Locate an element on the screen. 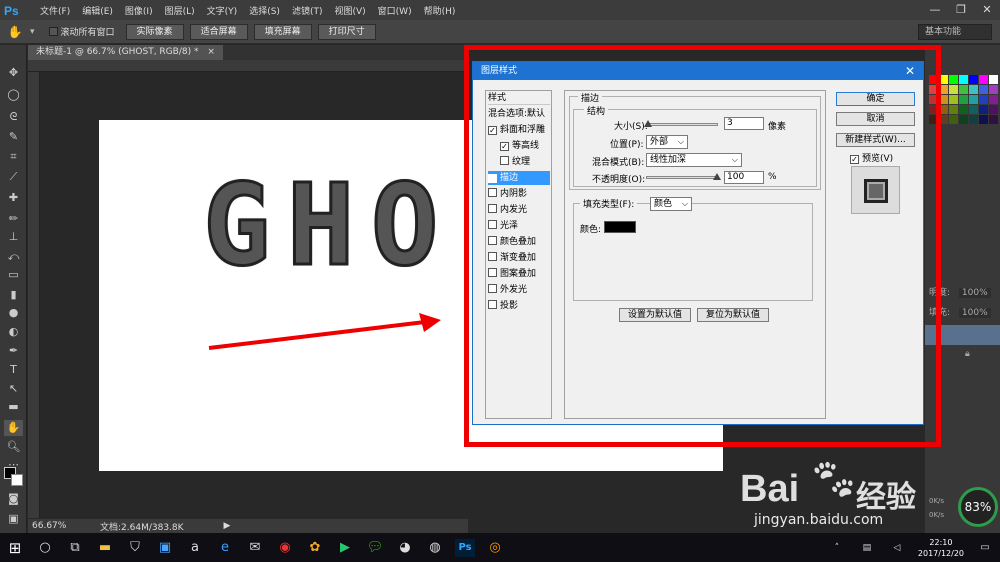  store-icon: ⛉ is located at coordinates (135, 548).